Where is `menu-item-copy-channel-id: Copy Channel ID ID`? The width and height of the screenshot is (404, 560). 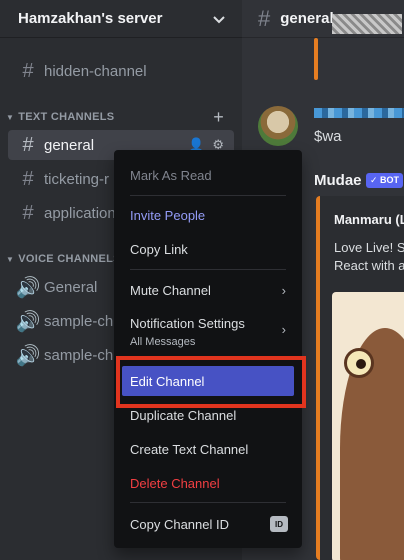
menu-item-copy-channel-id: Copy Channel ID ID is located at coordinates (208, 524).